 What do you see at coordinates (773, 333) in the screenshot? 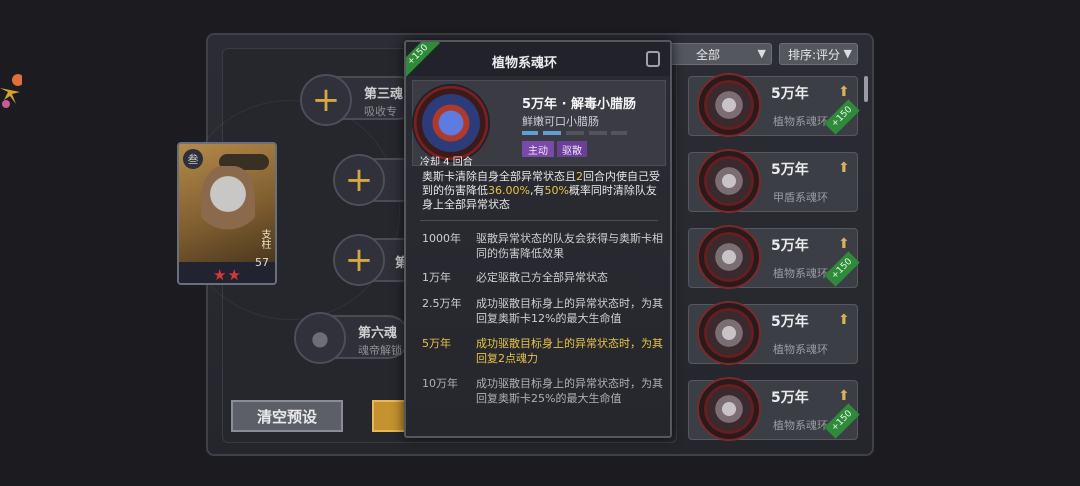
I see `soul-ring-list-item: 5万年 ⬆ 植物系魂环` at bounding box center [773, 333].